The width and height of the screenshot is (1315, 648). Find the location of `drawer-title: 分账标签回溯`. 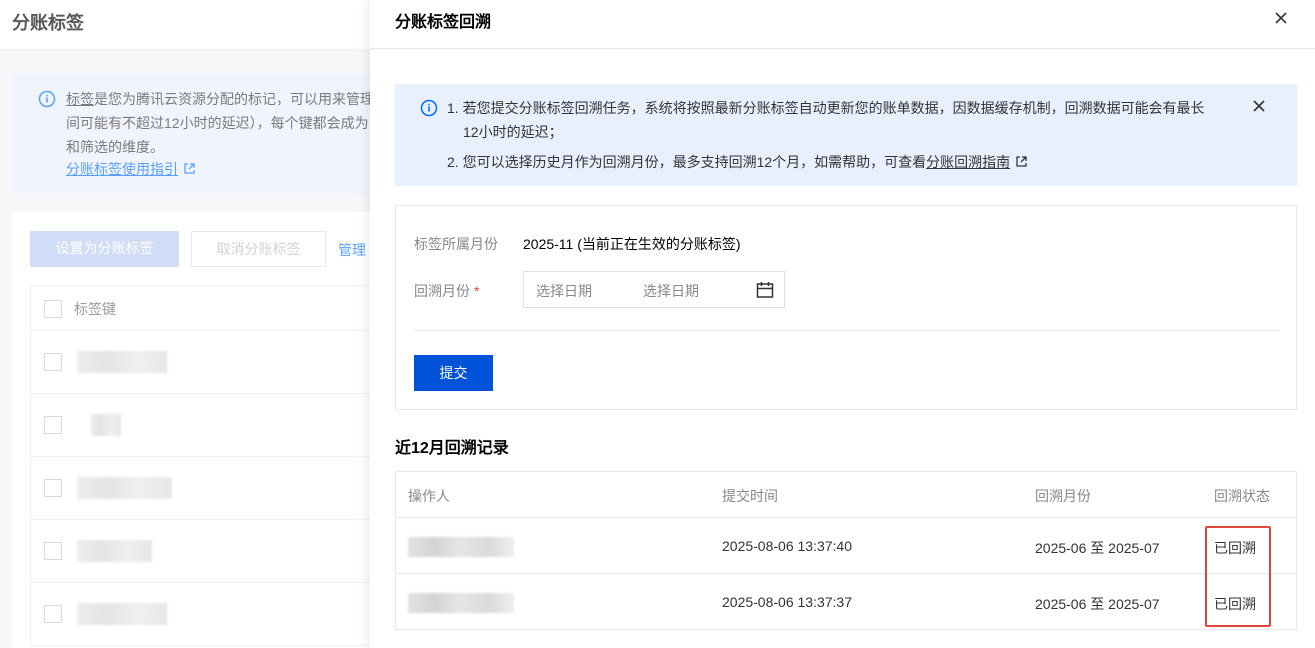

drawer-title: 分账标签回溯 is located at coordinates (443, 22).